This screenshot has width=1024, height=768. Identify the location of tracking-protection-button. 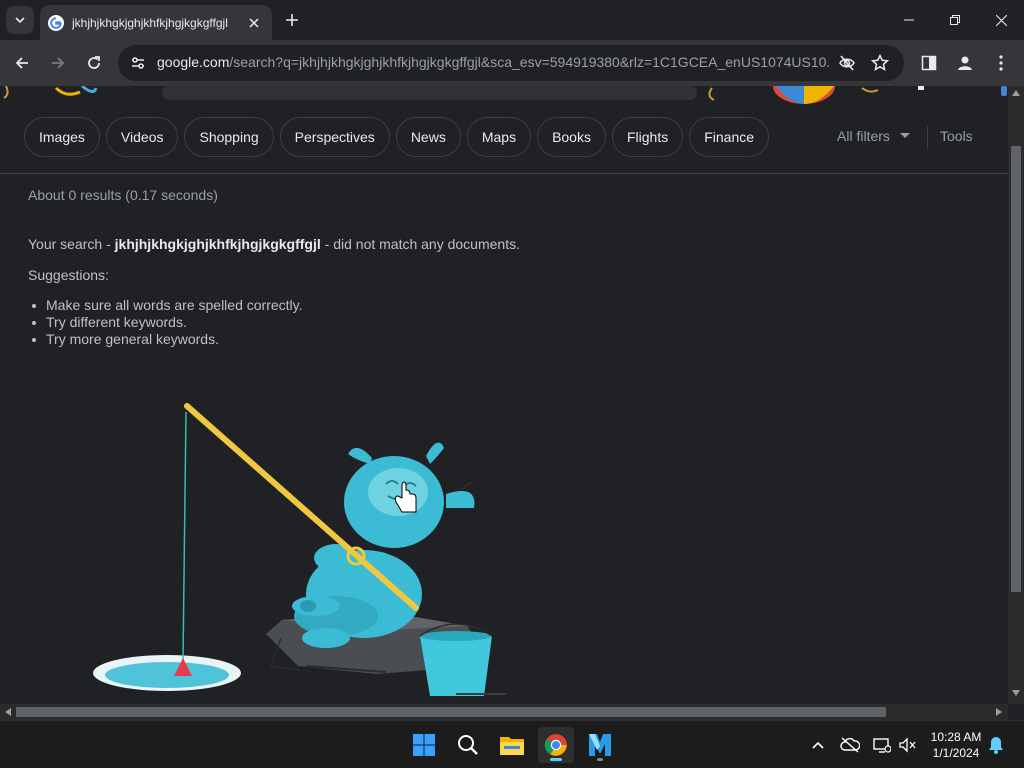
(847, 63).